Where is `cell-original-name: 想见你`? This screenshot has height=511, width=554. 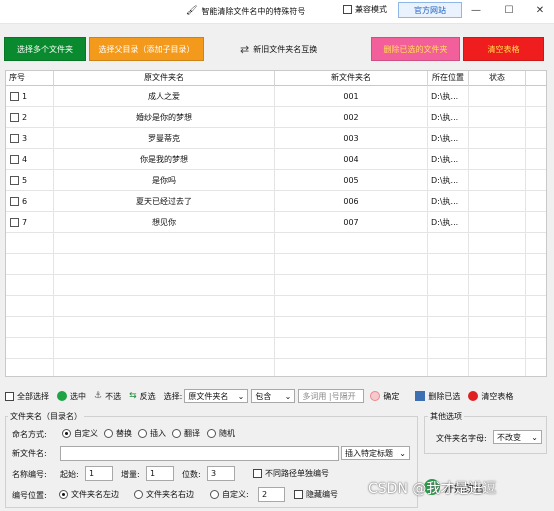 cell-original-name: 想见你 is located at coordinates (164, 222).